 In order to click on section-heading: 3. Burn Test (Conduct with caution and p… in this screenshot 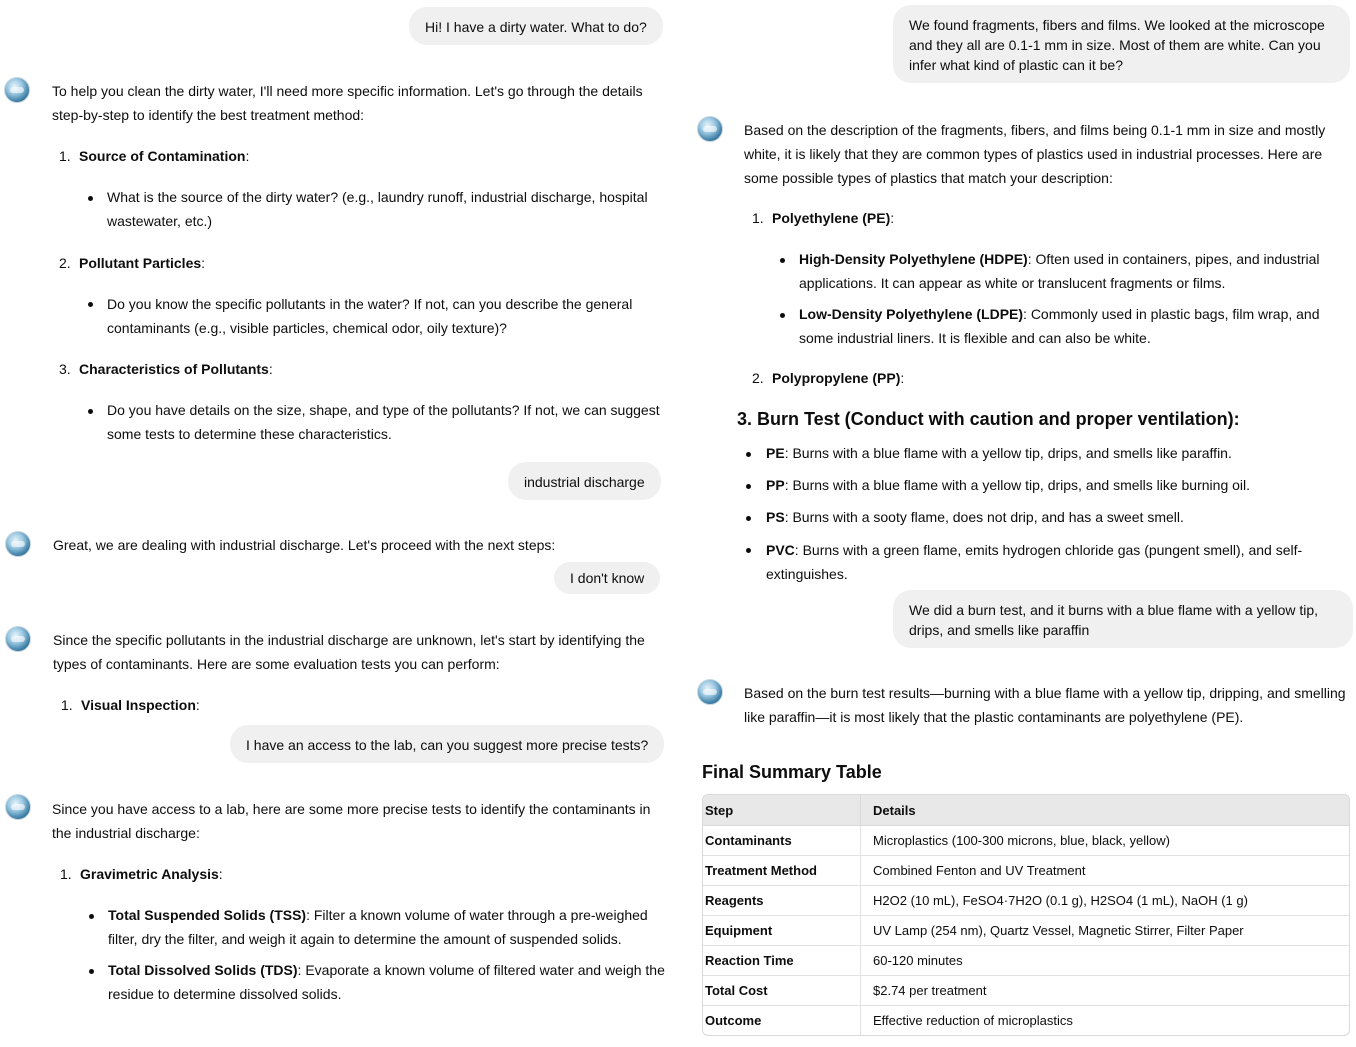, I will do `click(988, 419)`.